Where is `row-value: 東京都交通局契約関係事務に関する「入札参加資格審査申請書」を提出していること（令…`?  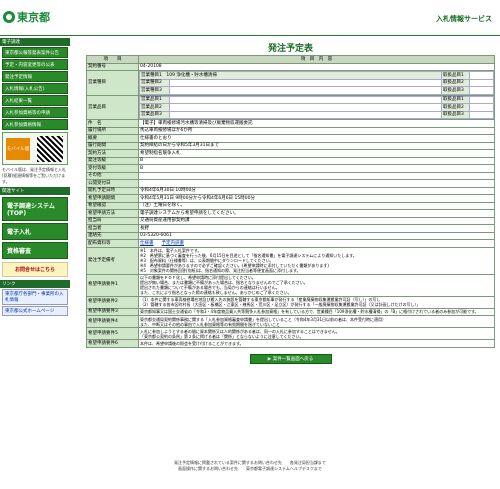
row-value: 東京都交通局契約関係事務に関する「入札参加資格審査申請書」を提出していること（令… is located at coordinates (316, 321).